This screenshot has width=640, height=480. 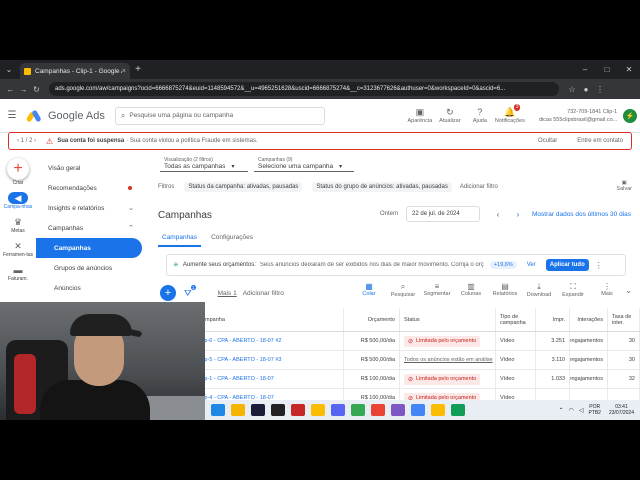 I want to click on filter-icon: ⛛ 1, so click(x=190, y=291).